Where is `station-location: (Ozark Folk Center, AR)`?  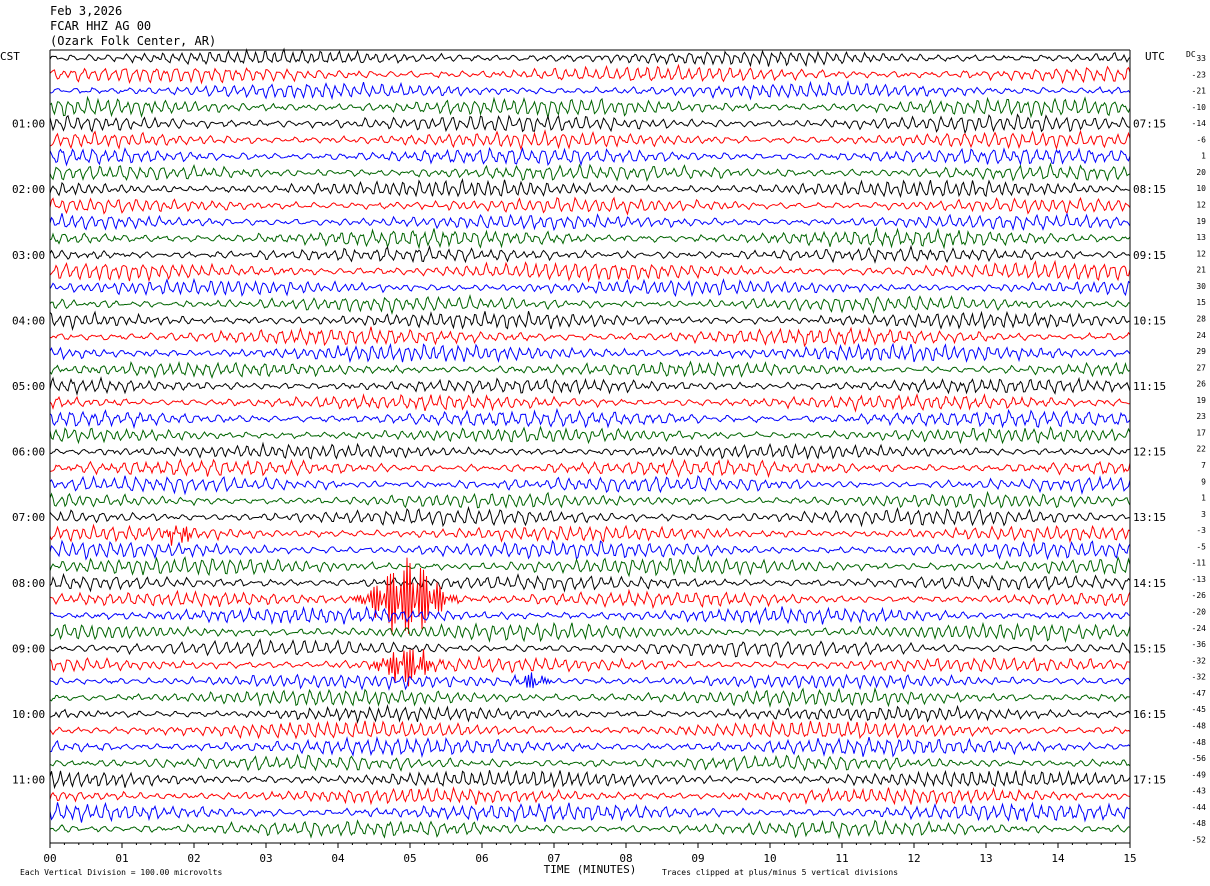 station-location: (Ozark Folk Center, AR) is located at coordinates (133, 41).